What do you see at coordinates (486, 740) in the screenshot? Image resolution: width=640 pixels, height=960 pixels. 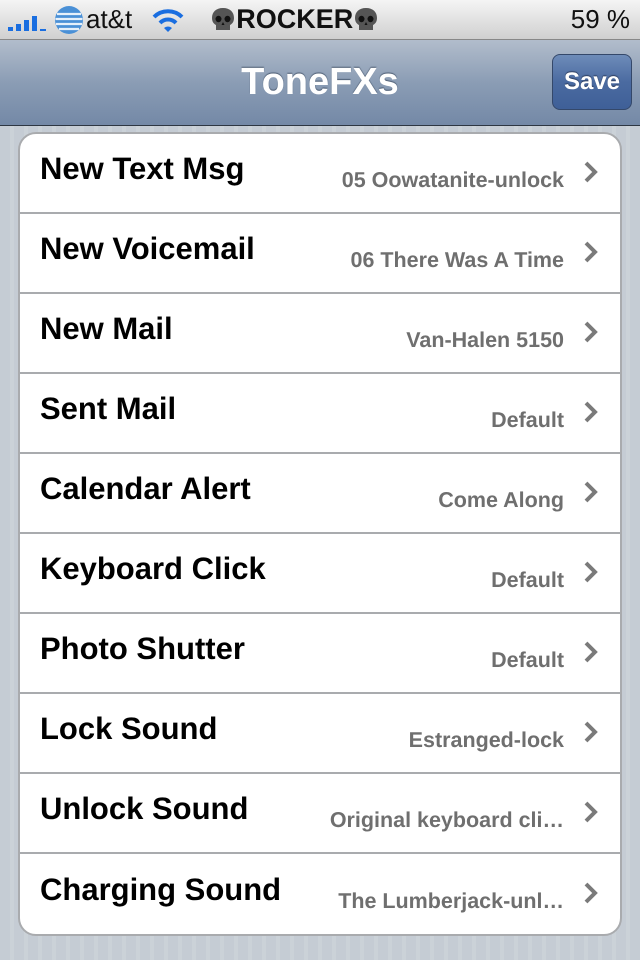 I see `row-value: Estranged-lock` at bounding box center [486, 740].